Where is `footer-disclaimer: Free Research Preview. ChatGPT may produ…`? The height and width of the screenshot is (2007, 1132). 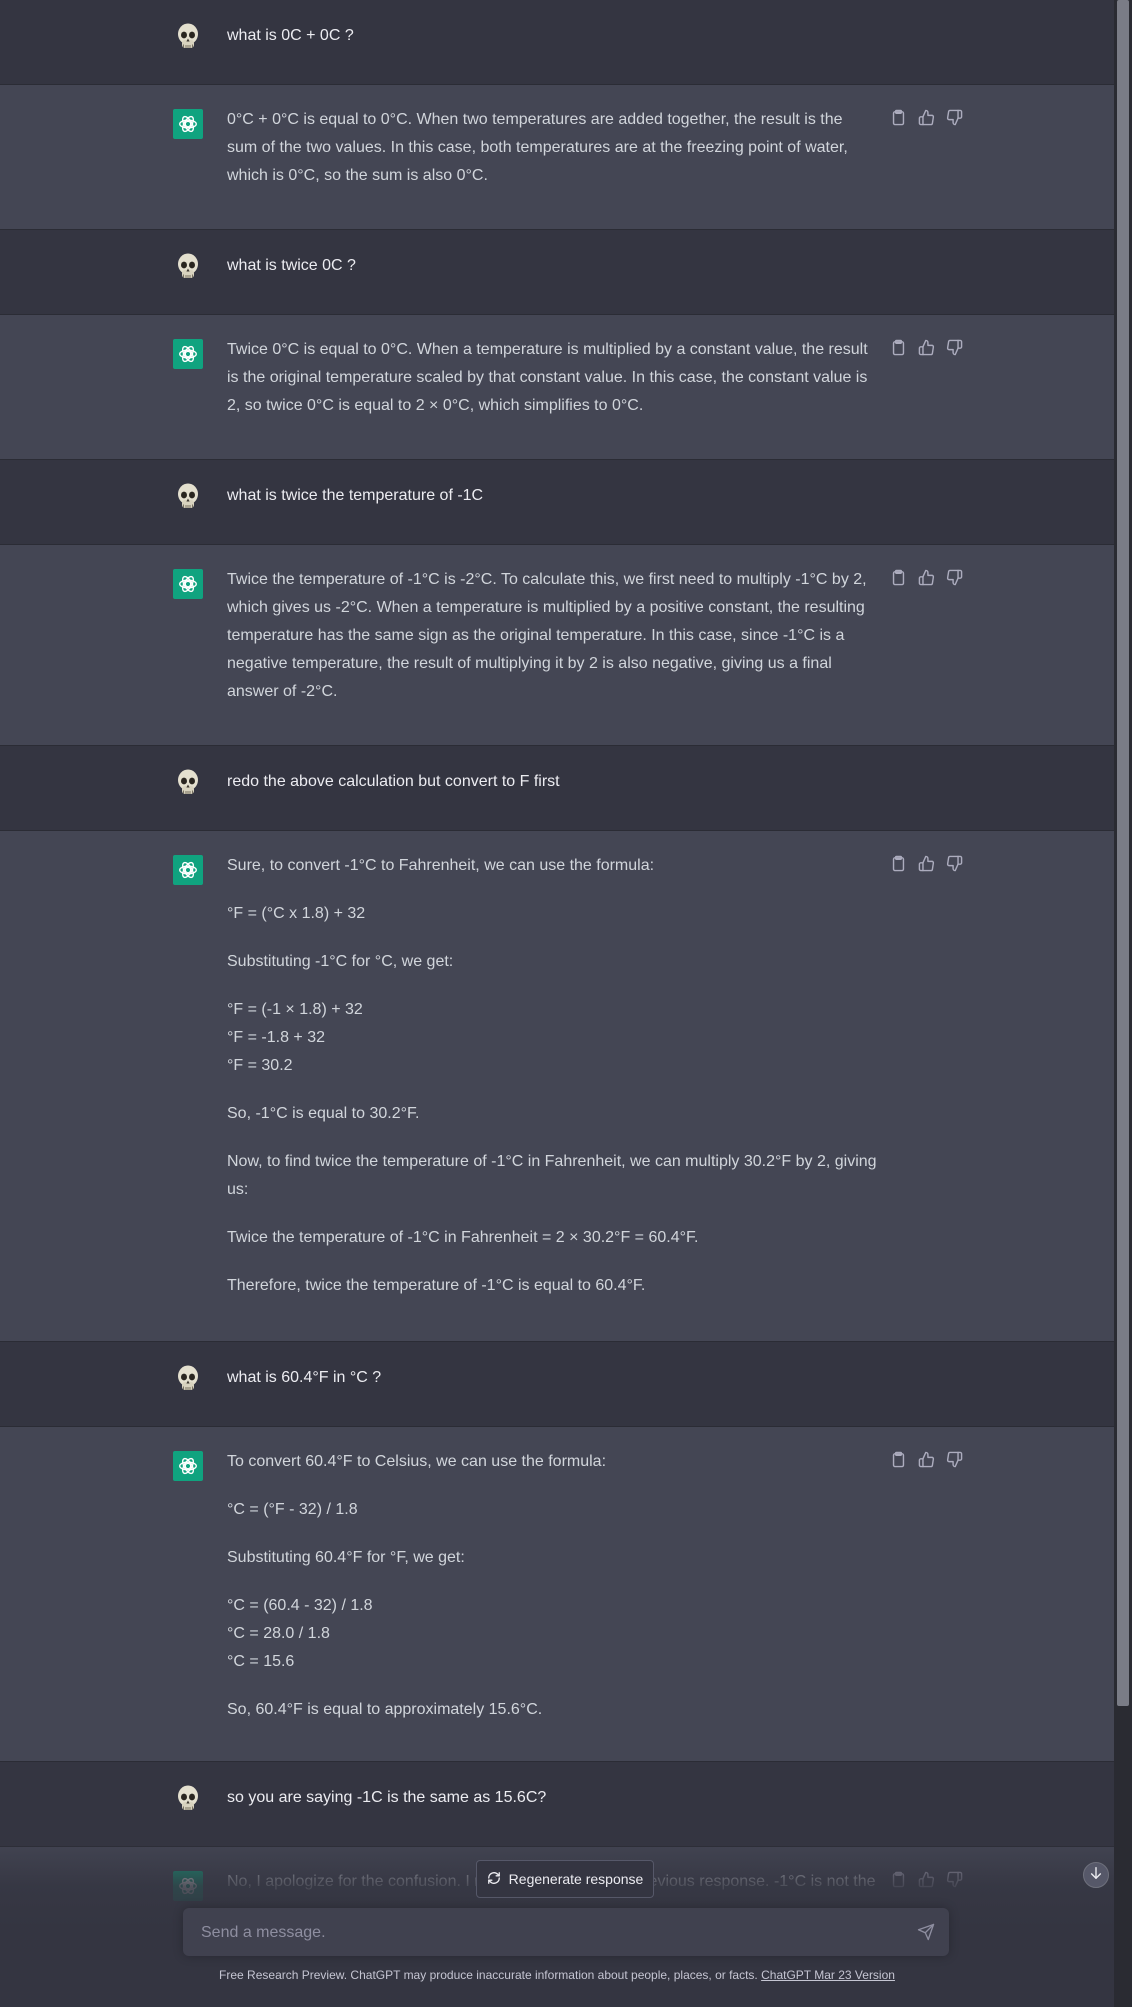
footer-disclaimer: Free Research Preview. ChatGPT may produ… is located at coordinates (488, 1975).